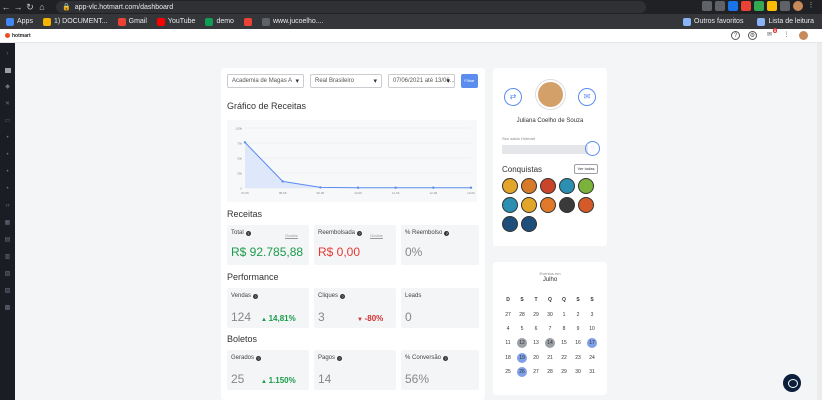 The width and height of the screenshot is (822, 400). What do you see at coordinates (592, 372) in the screenshot?
I see `calendar-day: 31` at bounding box center [592, 372].